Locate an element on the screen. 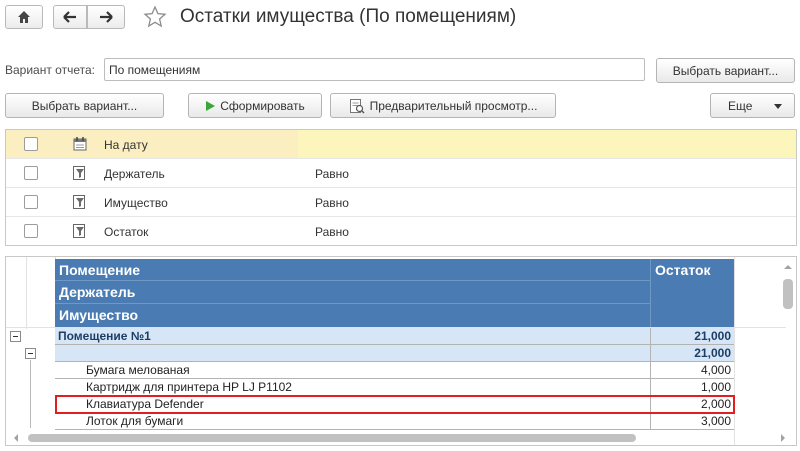 This screenshot has height=451, width=800. arrow-left-icon is located at coordinates (69, 17).